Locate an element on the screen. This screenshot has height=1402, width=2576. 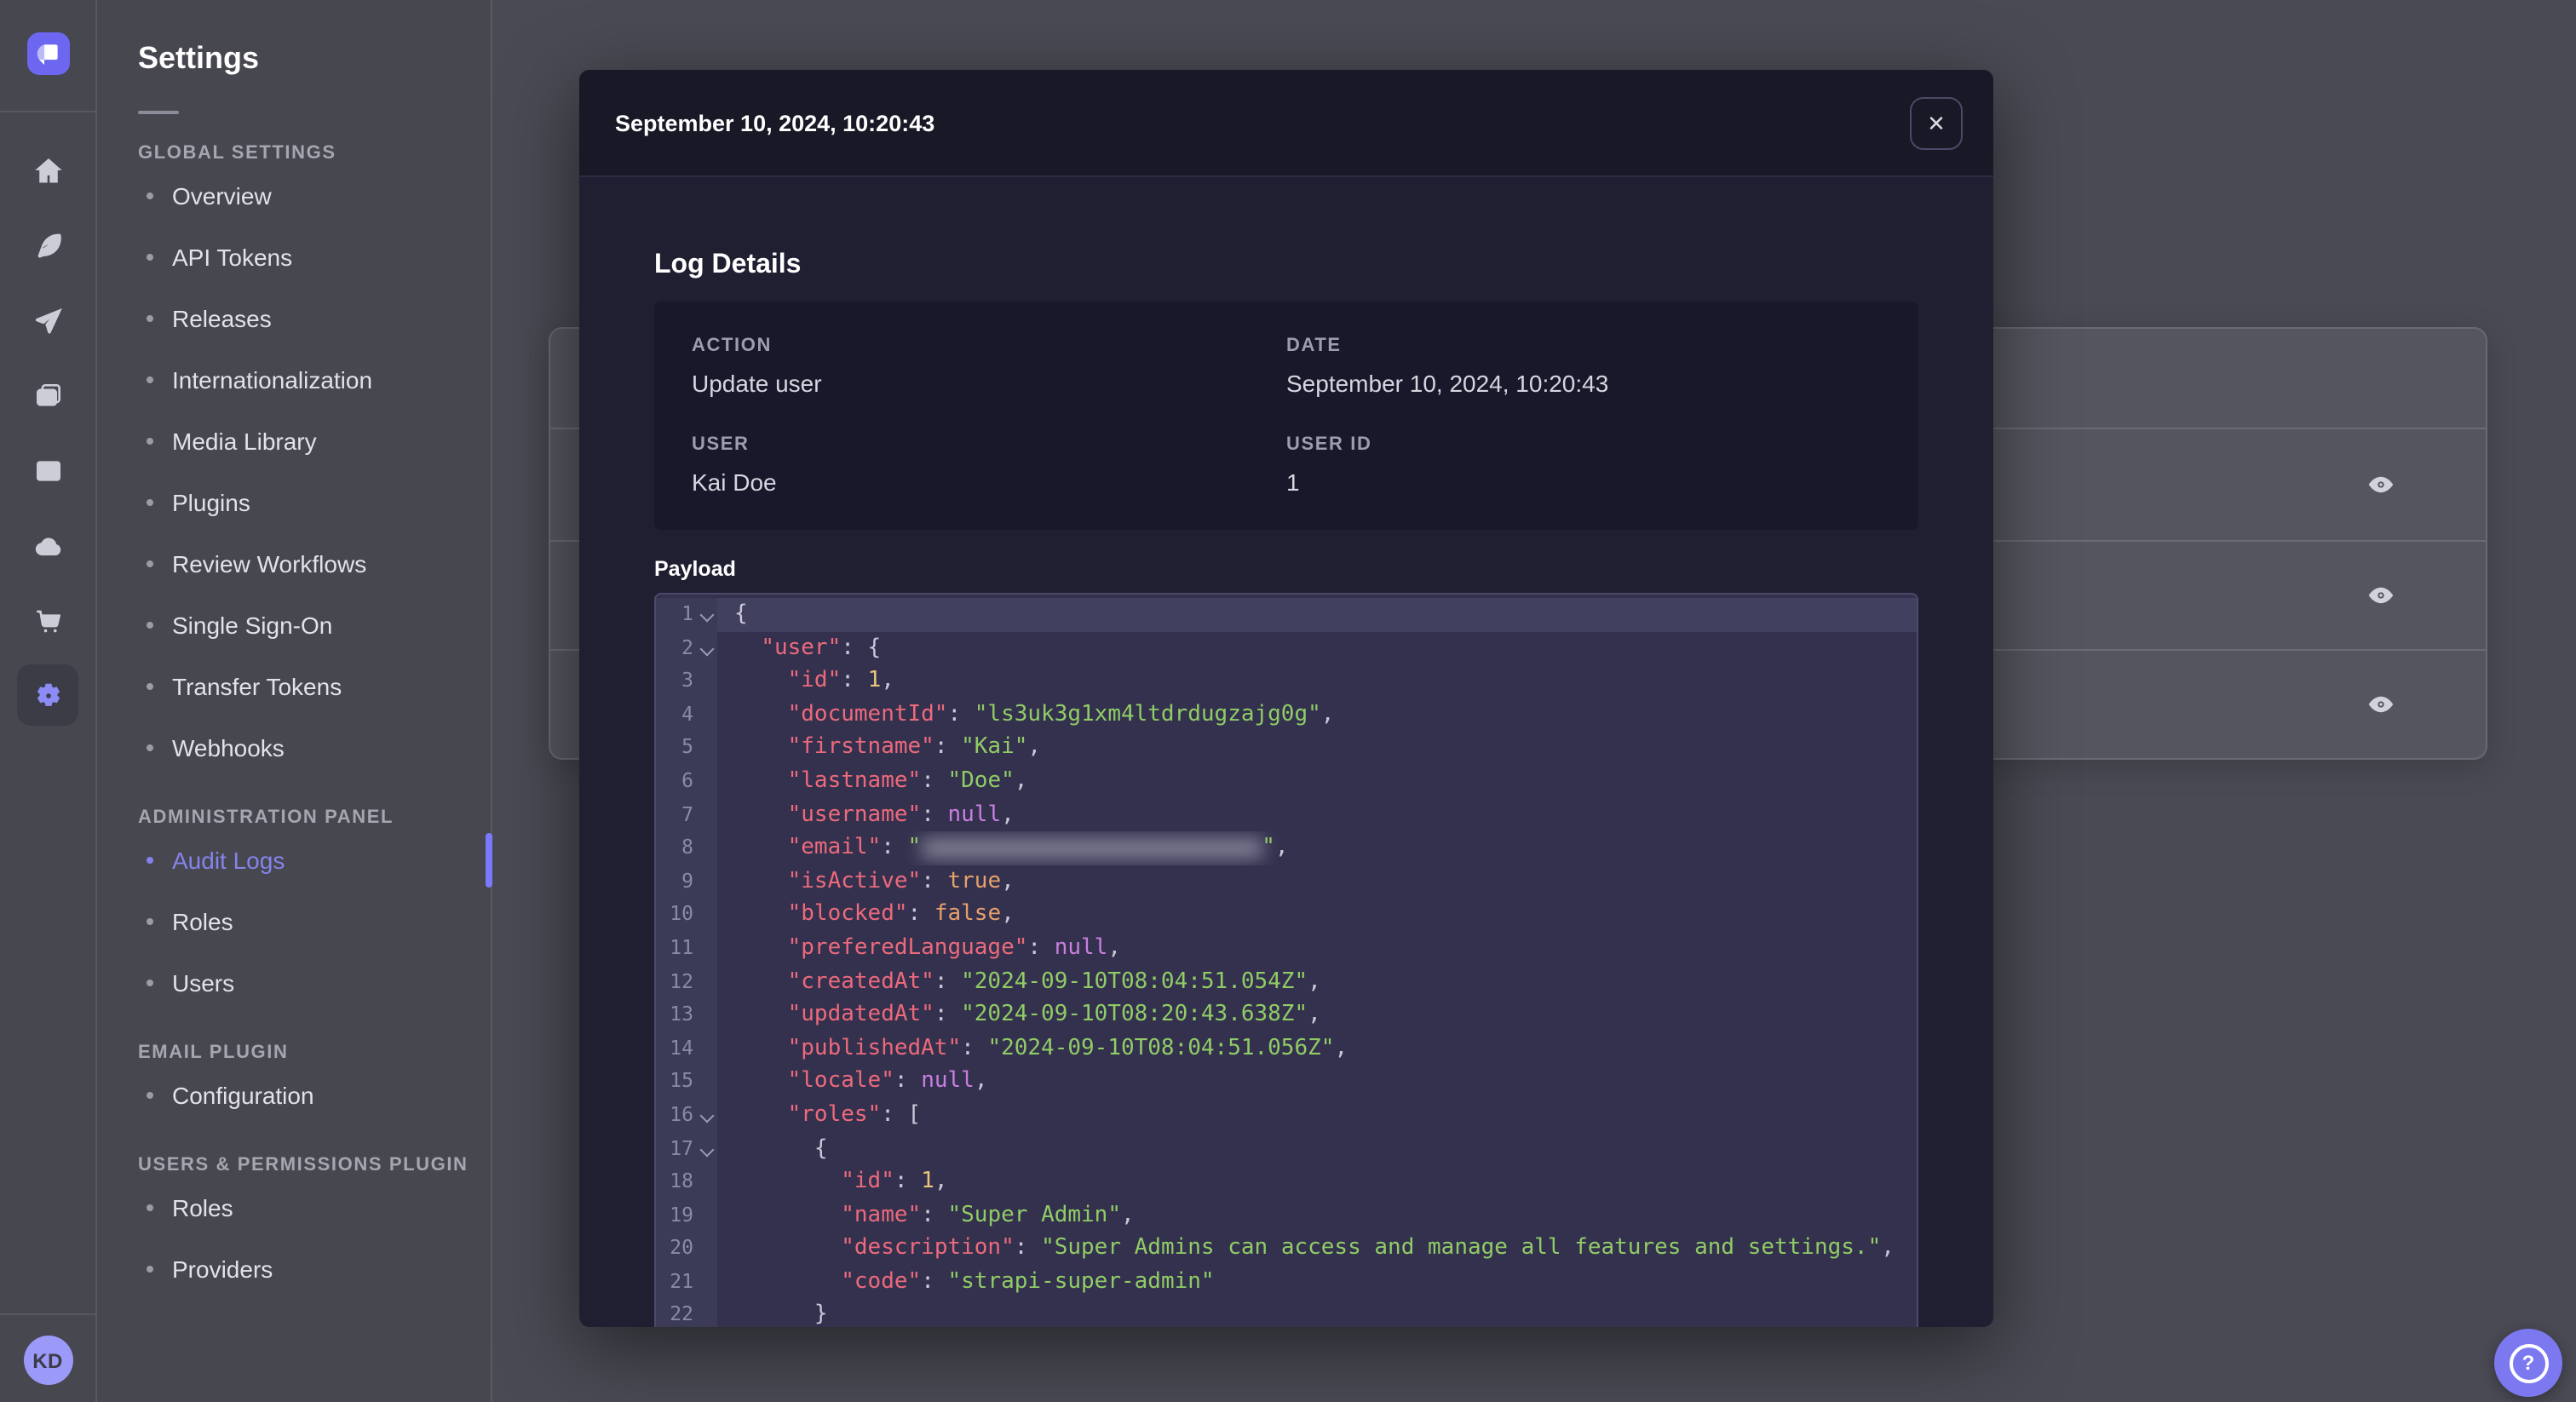
sidebar-item-label: Webhooks is located at coordinates (229, 747).